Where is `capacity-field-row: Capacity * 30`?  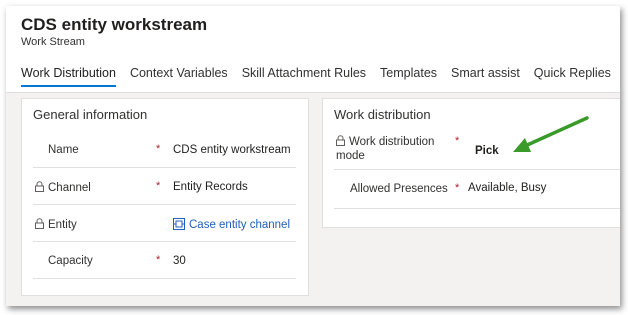
capacity-field-row: Capacity * 30 is located at coordinates (164, 260).